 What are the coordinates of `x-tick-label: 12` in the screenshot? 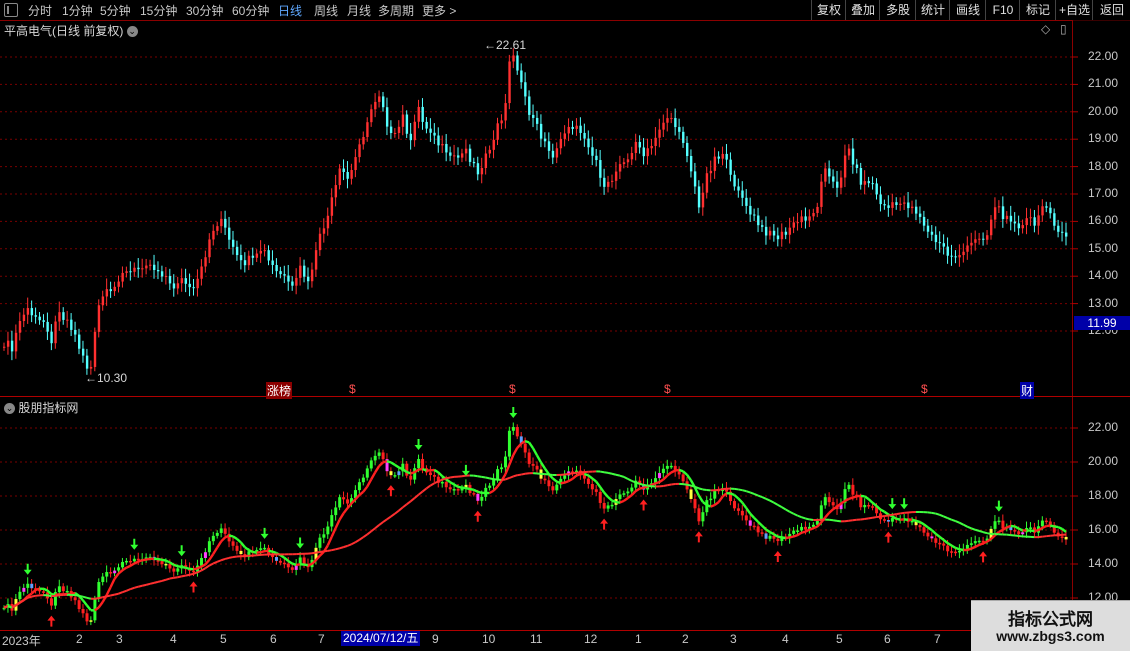 It's located at (590, 639).